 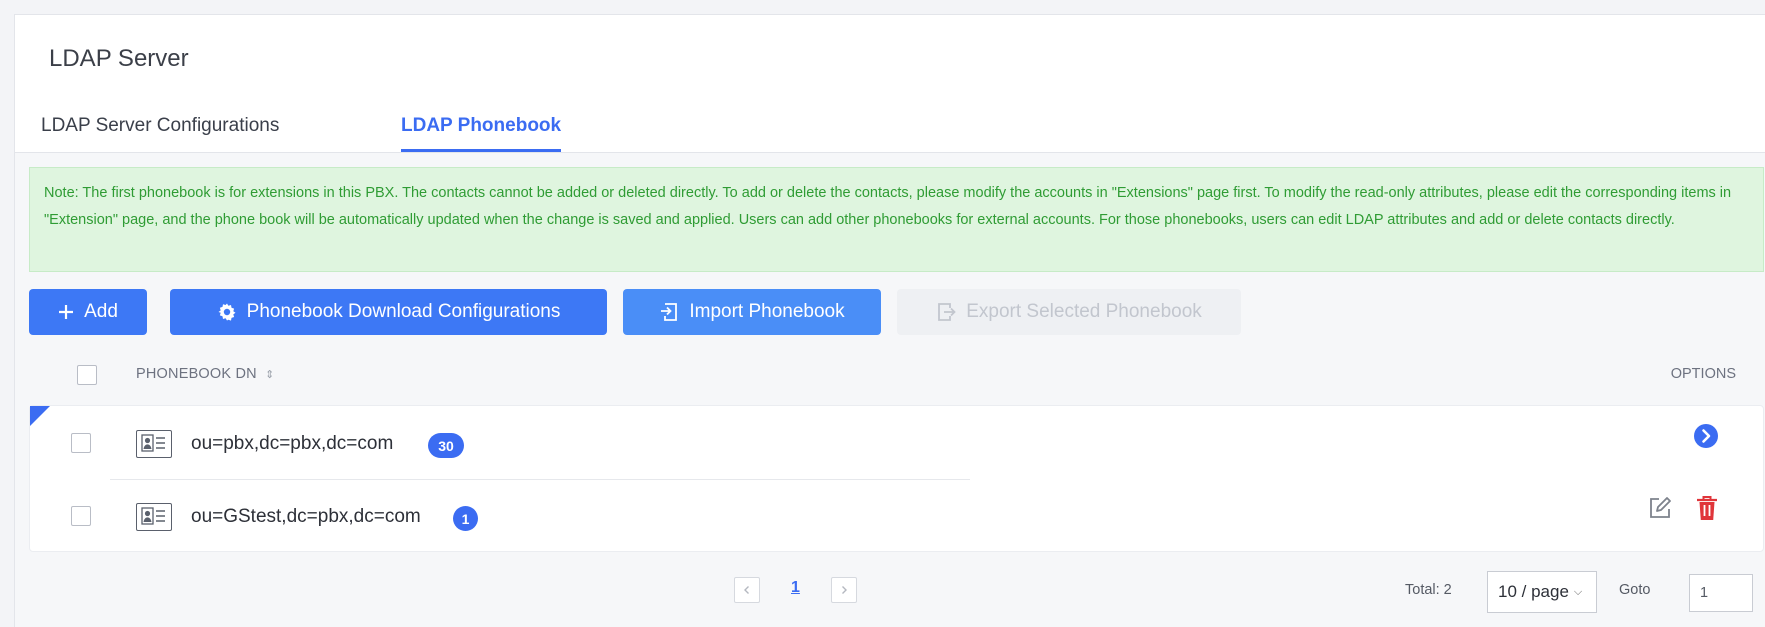 I want to click on page-title: LDAP Server, so click(x=119, y=58).